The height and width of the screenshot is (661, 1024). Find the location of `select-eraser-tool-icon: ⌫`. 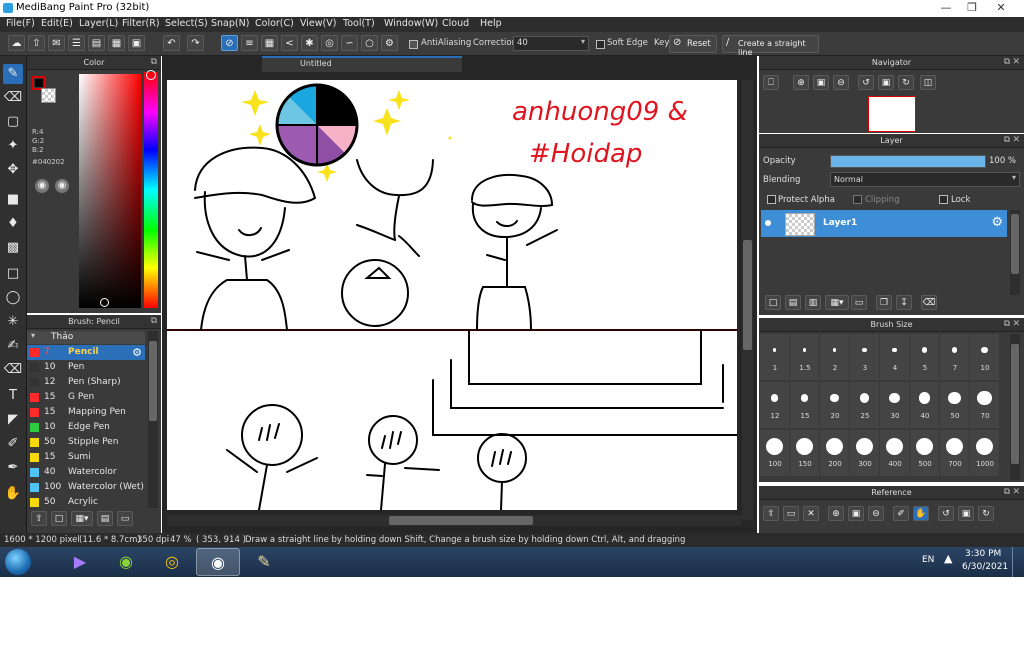

select-eraser-tool-icon: ⌫ is located at coordinates (13, 370).